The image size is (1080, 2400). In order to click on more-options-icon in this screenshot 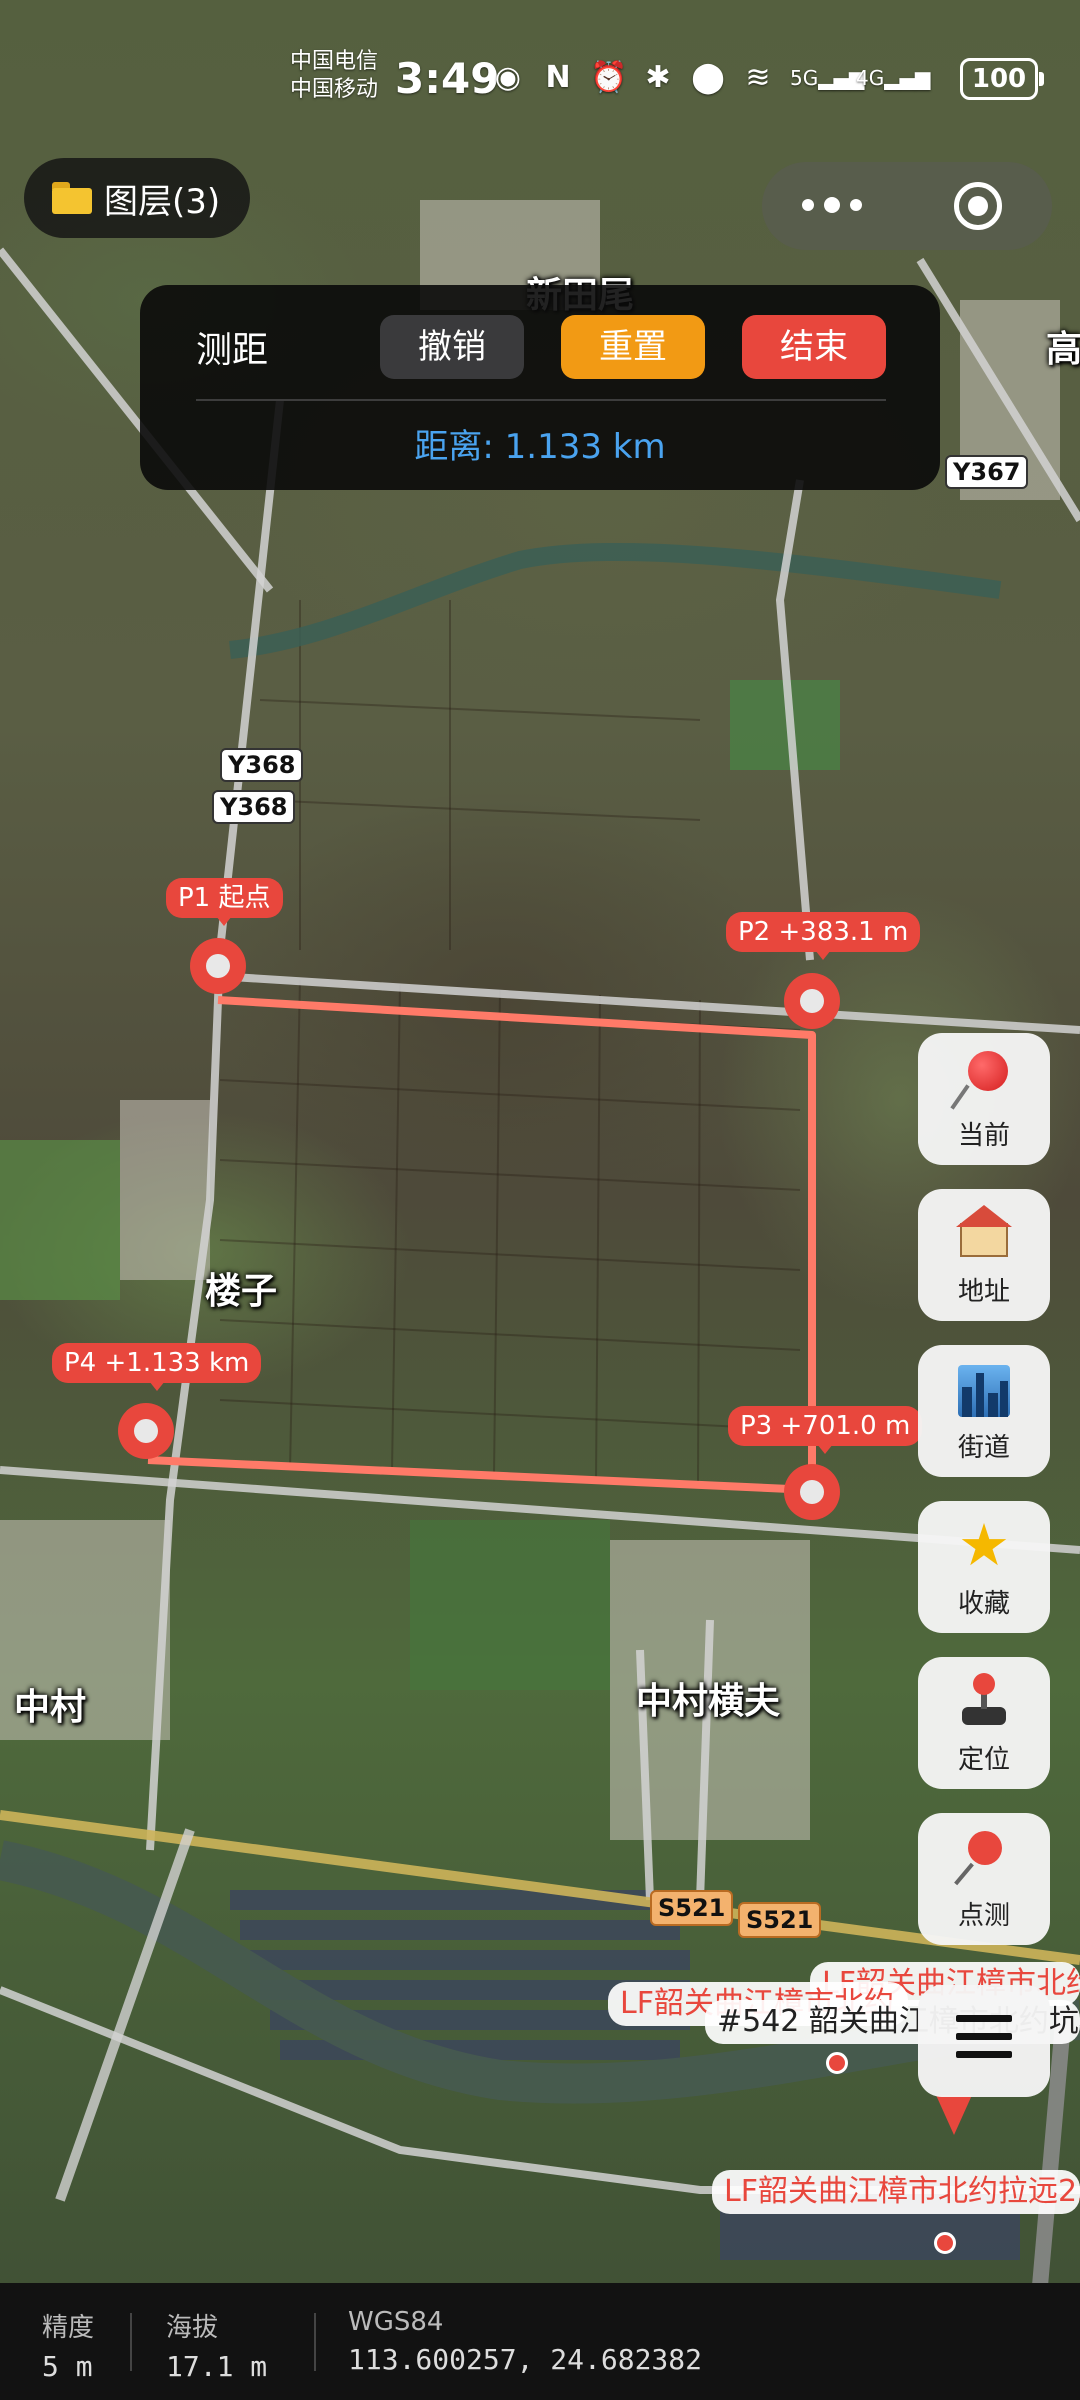, I will do `click(842, 205)`.